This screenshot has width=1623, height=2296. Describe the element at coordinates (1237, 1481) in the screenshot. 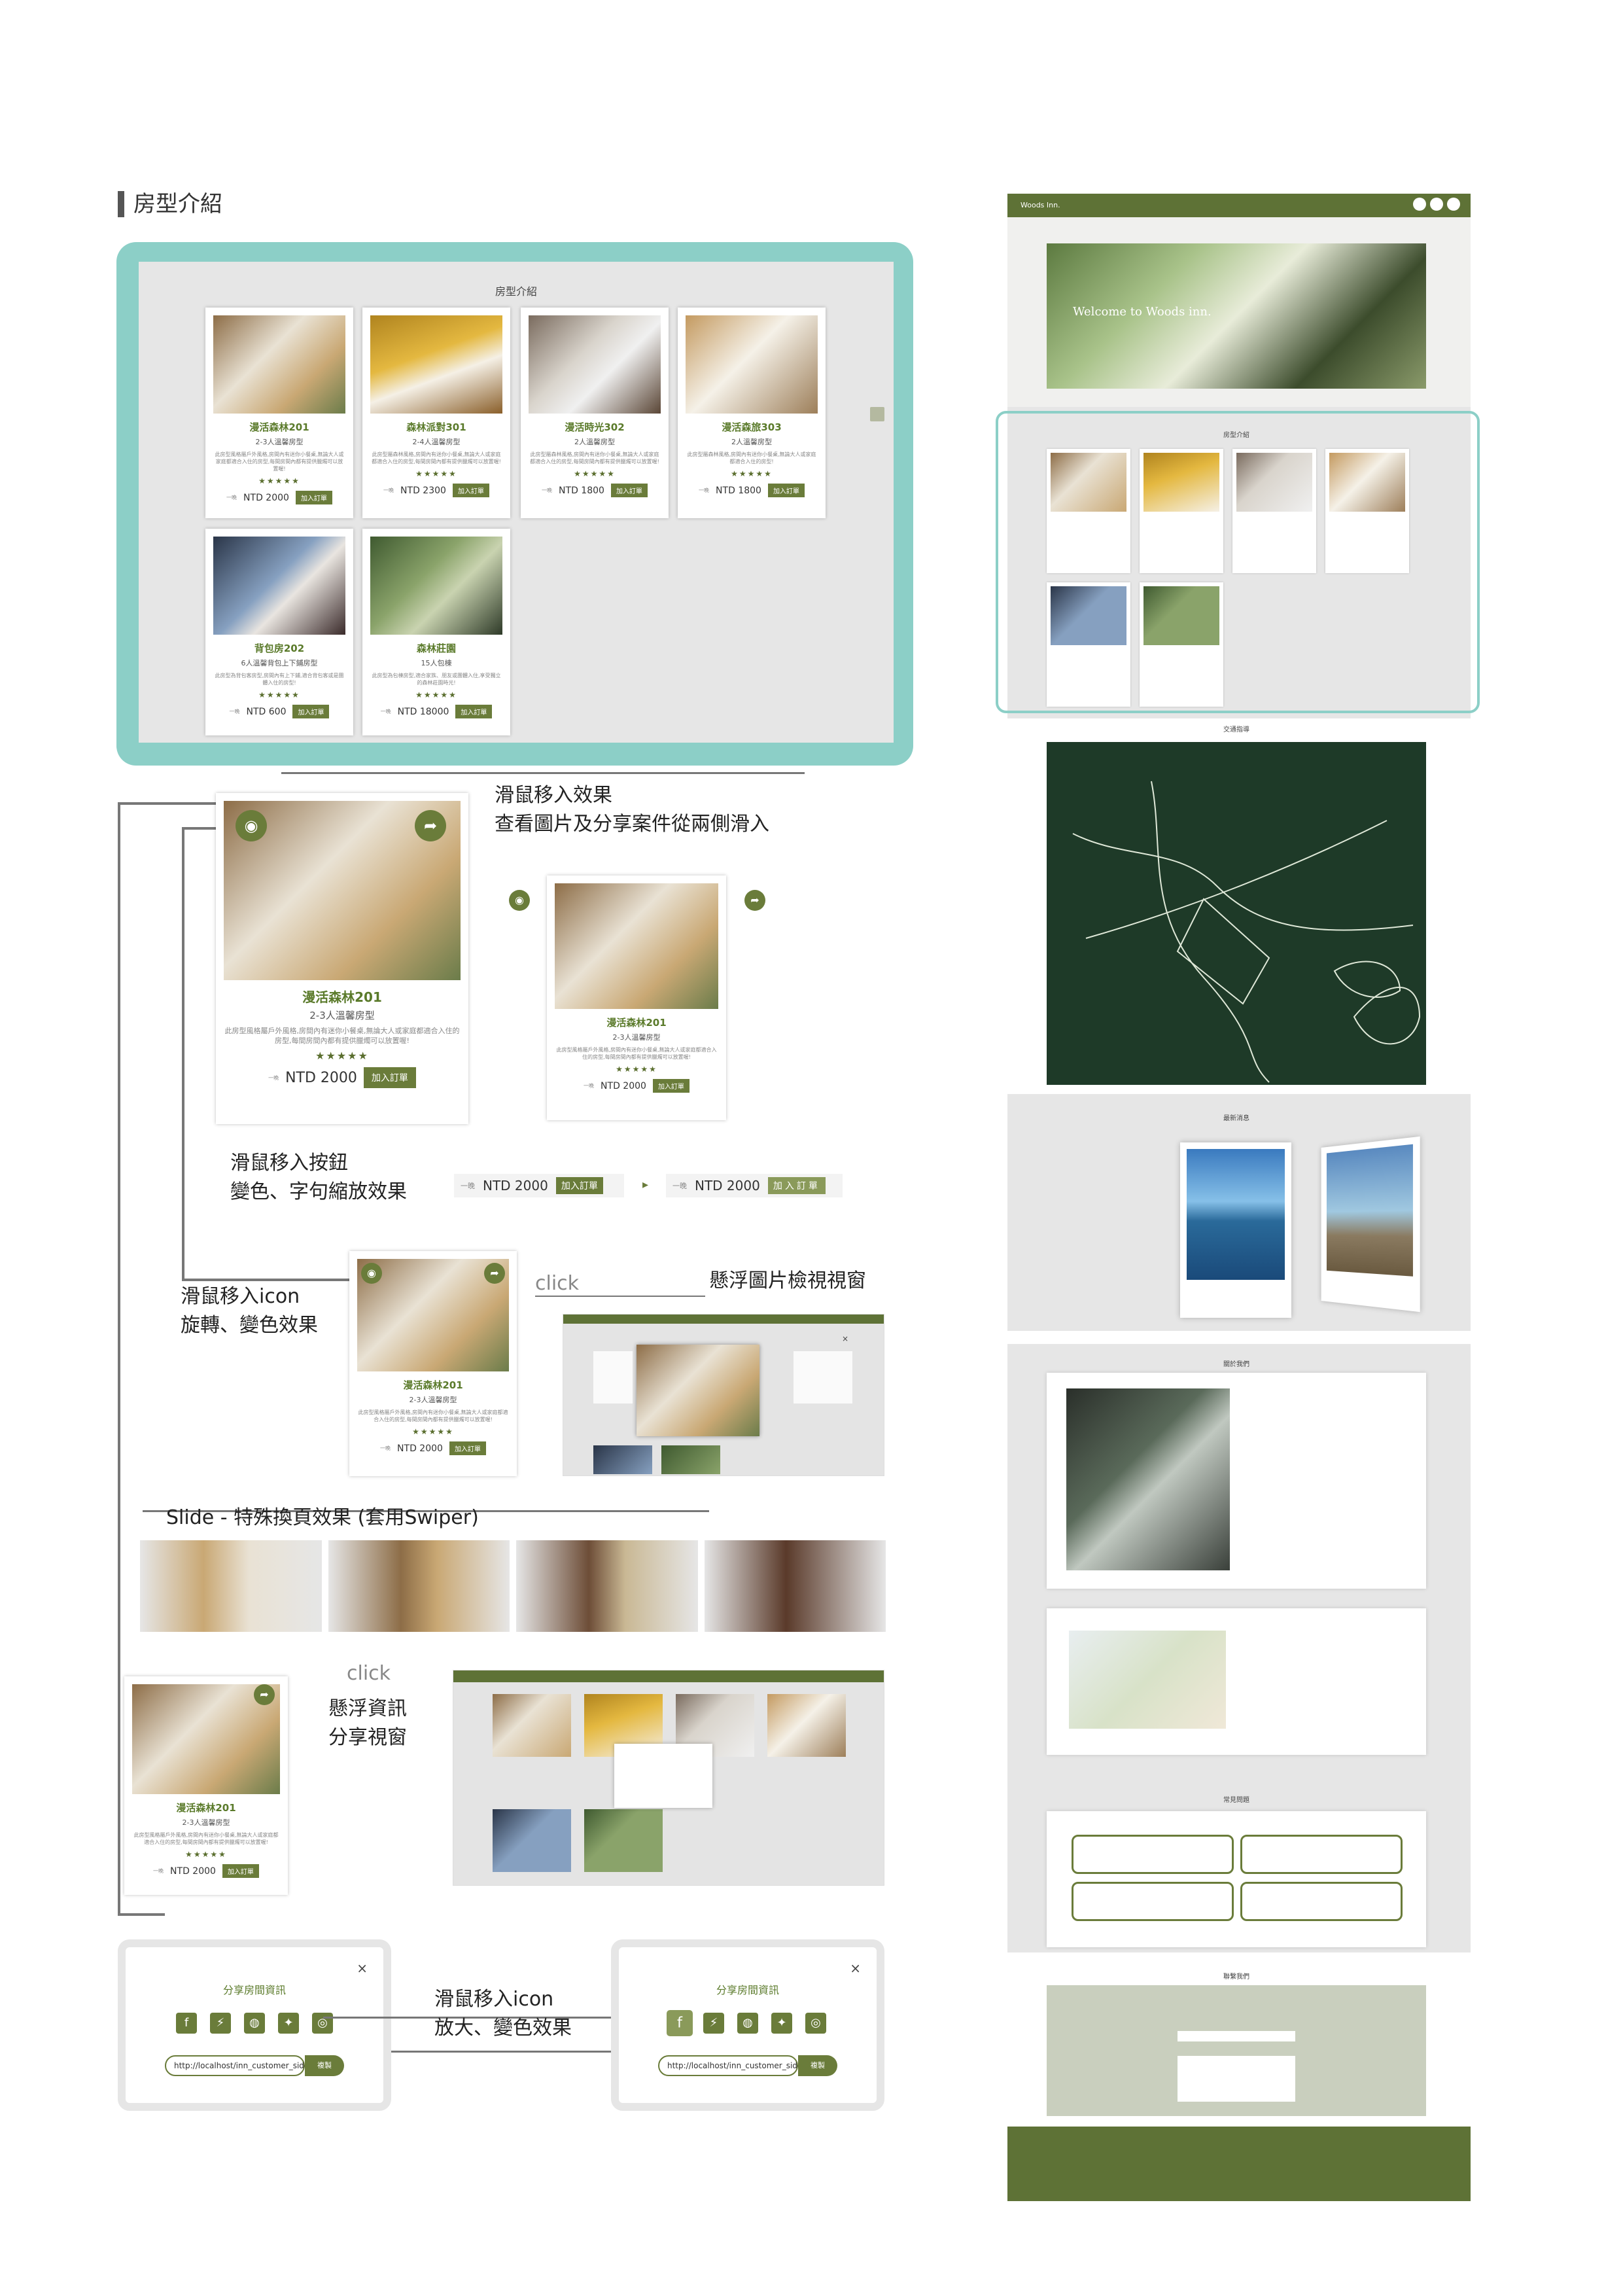

I see `about-panel` at that location.